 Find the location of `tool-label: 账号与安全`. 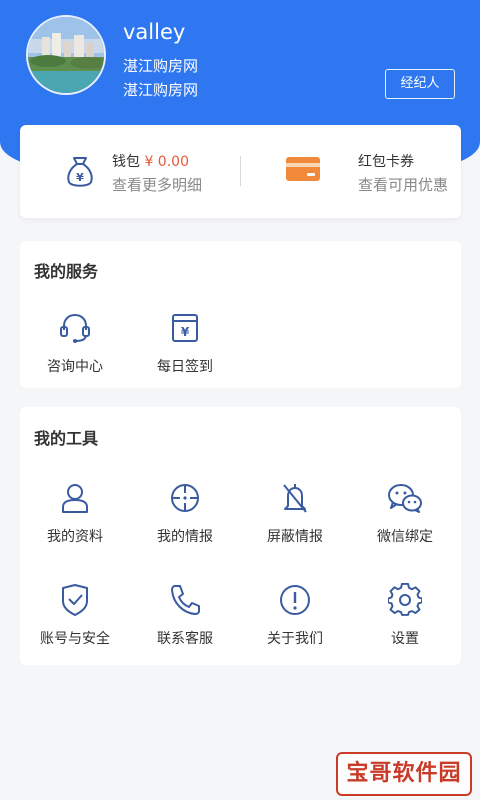

tool-label: 账号与安全 is located at coordinates (75, 639).